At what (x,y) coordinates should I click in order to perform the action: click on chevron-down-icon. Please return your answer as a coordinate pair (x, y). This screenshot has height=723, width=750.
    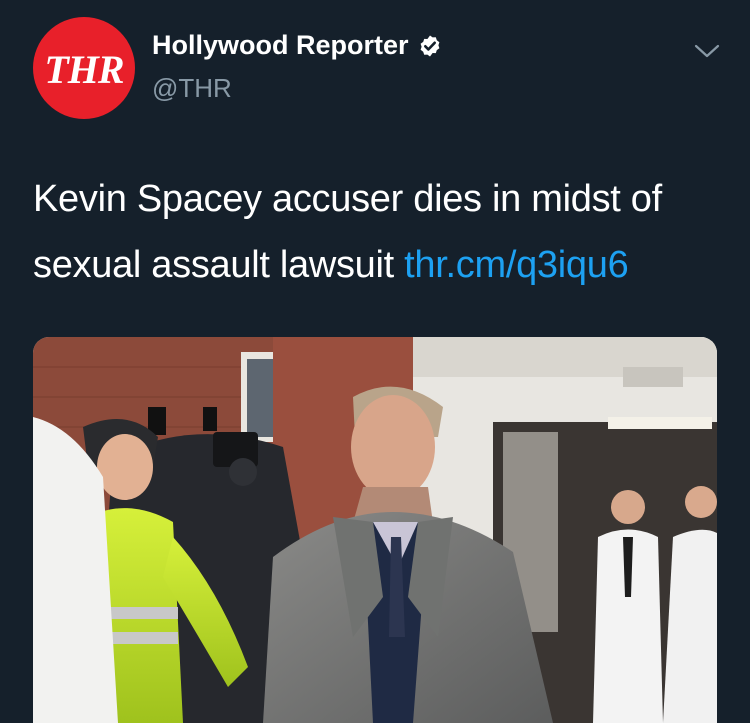
    Looking at the image, I should click on (707, 51).